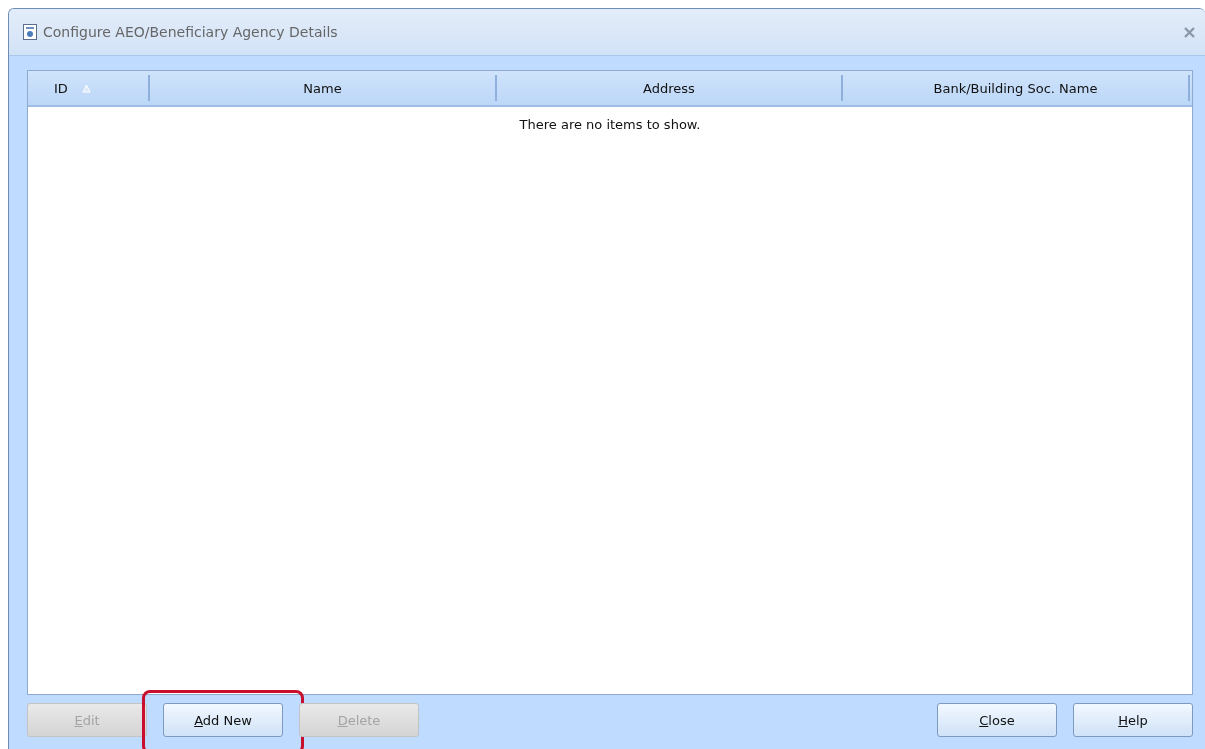 Image resolution: width=1205 pixels, height=749 pixels. I want to click on action-button: Close, so click(997, 720).